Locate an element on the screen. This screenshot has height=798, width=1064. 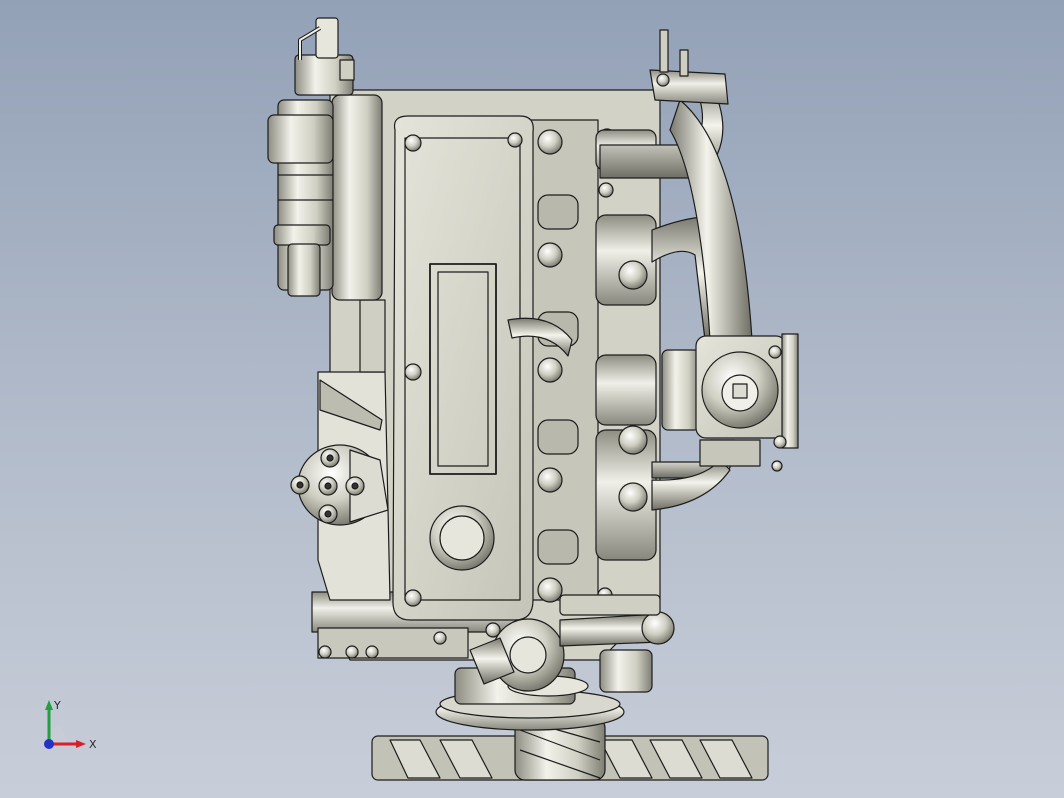
axis-triad: Y X is located at coordinates (70, 725).